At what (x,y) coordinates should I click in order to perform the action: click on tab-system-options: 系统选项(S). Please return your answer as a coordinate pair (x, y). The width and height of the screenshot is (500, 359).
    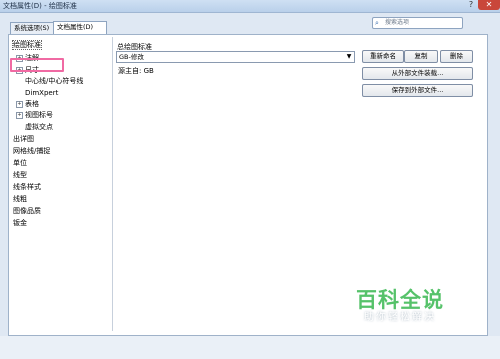
    Looking at the image, I should click on (33, 28).